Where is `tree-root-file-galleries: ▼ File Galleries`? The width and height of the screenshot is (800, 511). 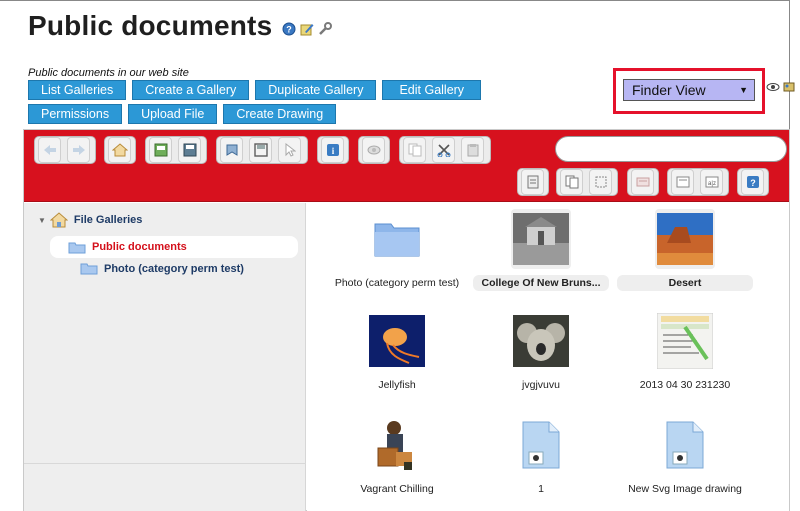 tree-root-file-galleries: ▼ File Galleries is located at coordinates (90, 220).